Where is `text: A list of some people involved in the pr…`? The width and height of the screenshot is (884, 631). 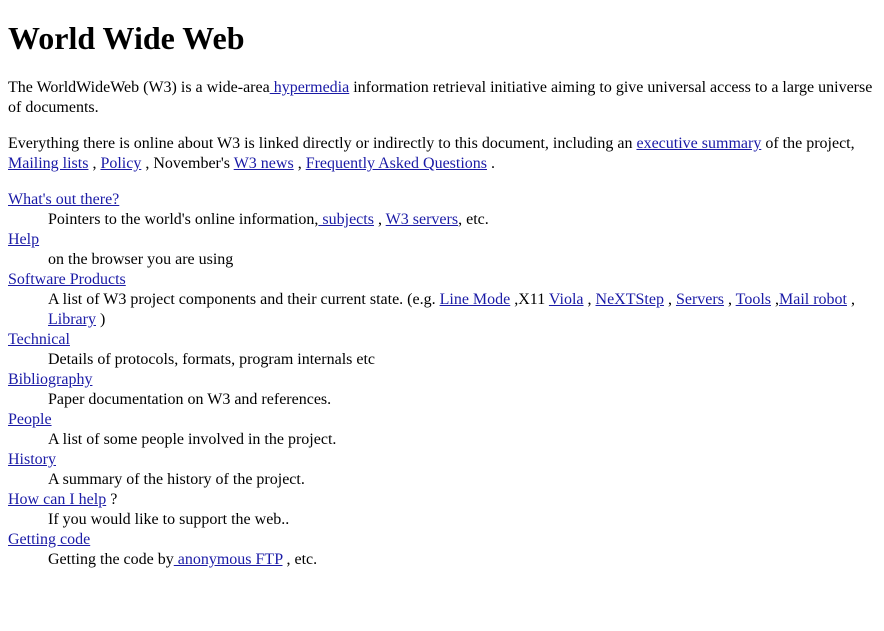
text: A list of some people involved in the pr… is located at coordinates (192, 439).